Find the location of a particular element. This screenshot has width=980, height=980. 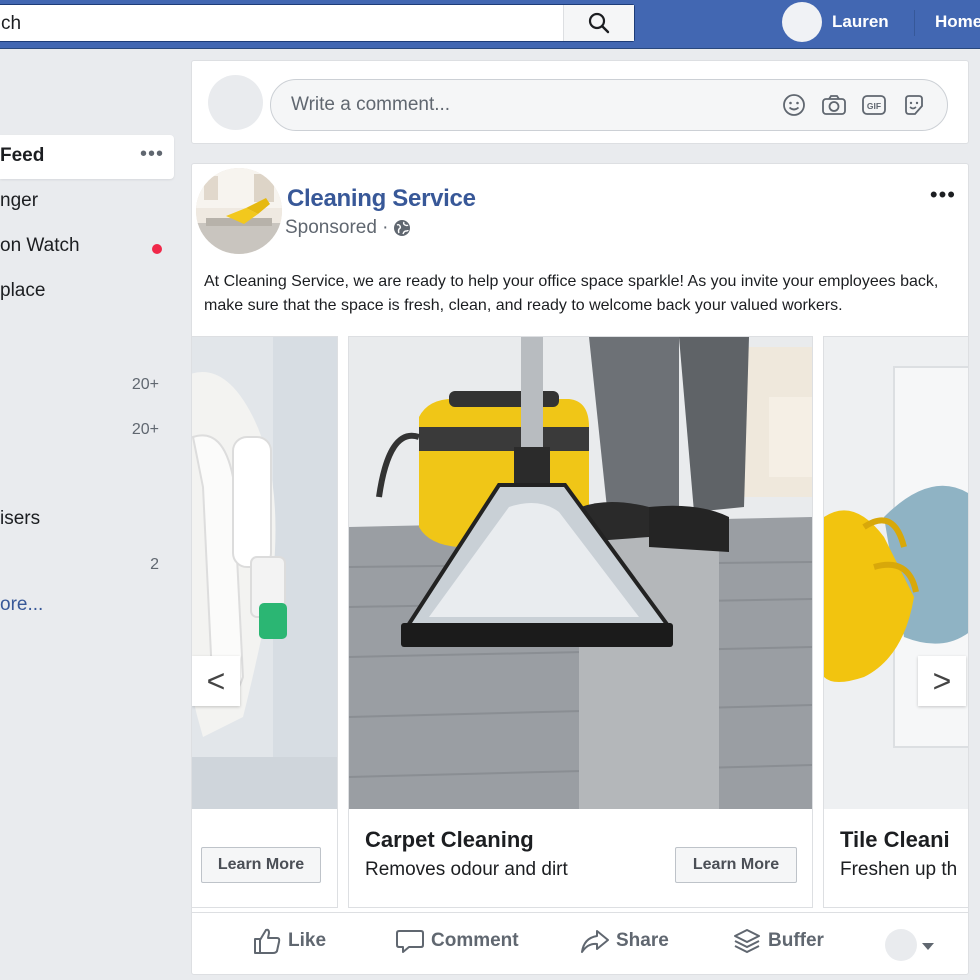

sidebar-item-label: nger is located at coordinates (19, 200).